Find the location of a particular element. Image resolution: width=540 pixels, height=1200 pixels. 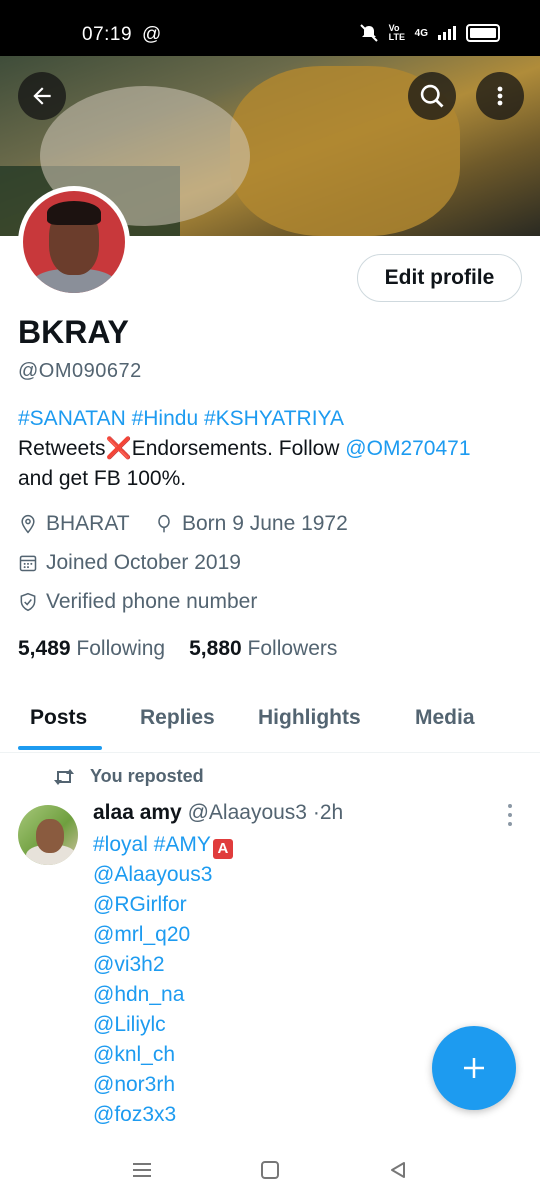

post-header: alaa amy @Alaayous3 ·2h is located at coordinates (218, 813).